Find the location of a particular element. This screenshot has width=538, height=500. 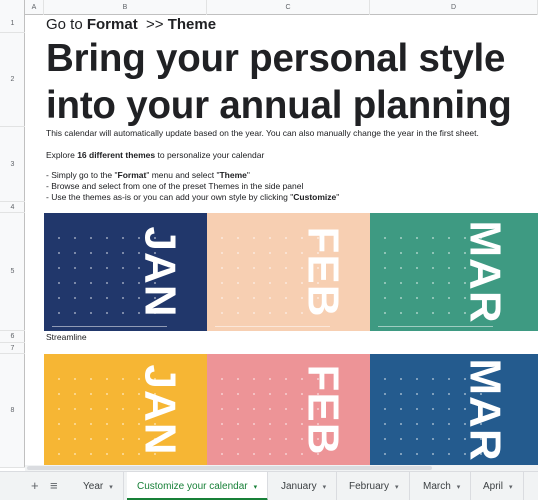

step-1-prefix: - Simply go to the " is located at coordinates (82, 175).